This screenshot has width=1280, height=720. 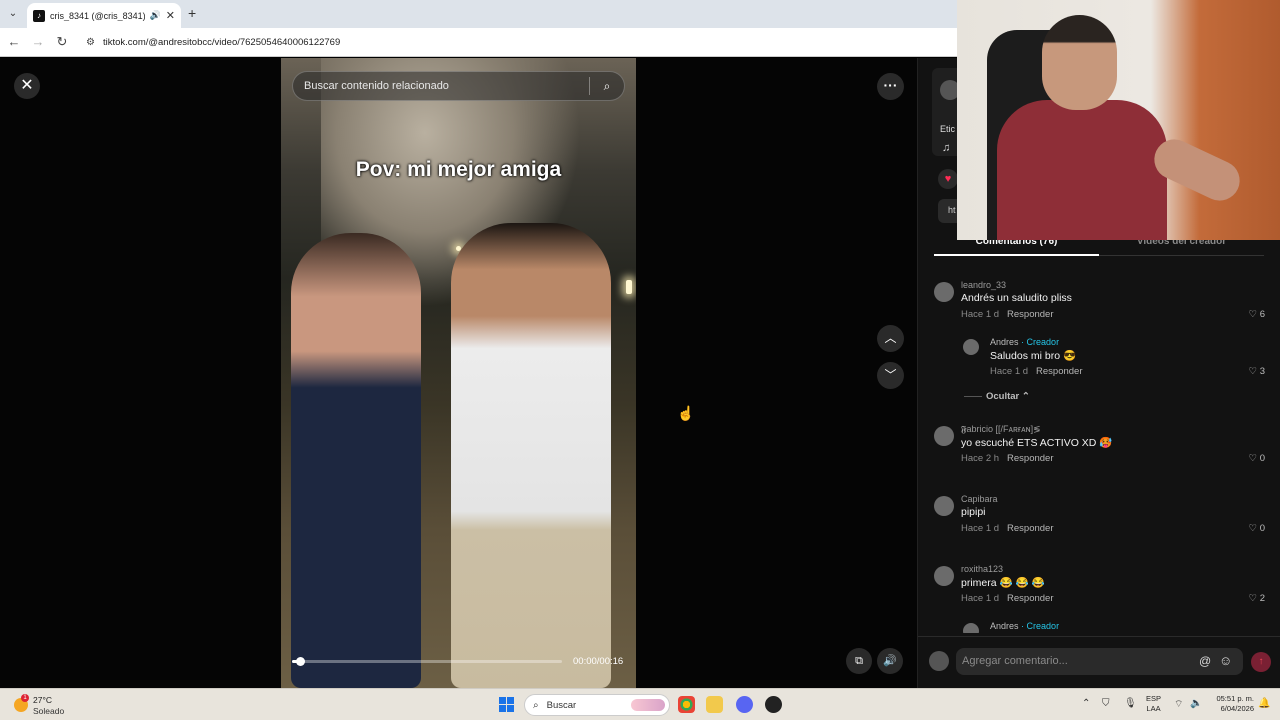 What do you see at coordinates (356, 460) in the screenshot?
I see `video-frame-person-girl` at bounding box center [356, 460].